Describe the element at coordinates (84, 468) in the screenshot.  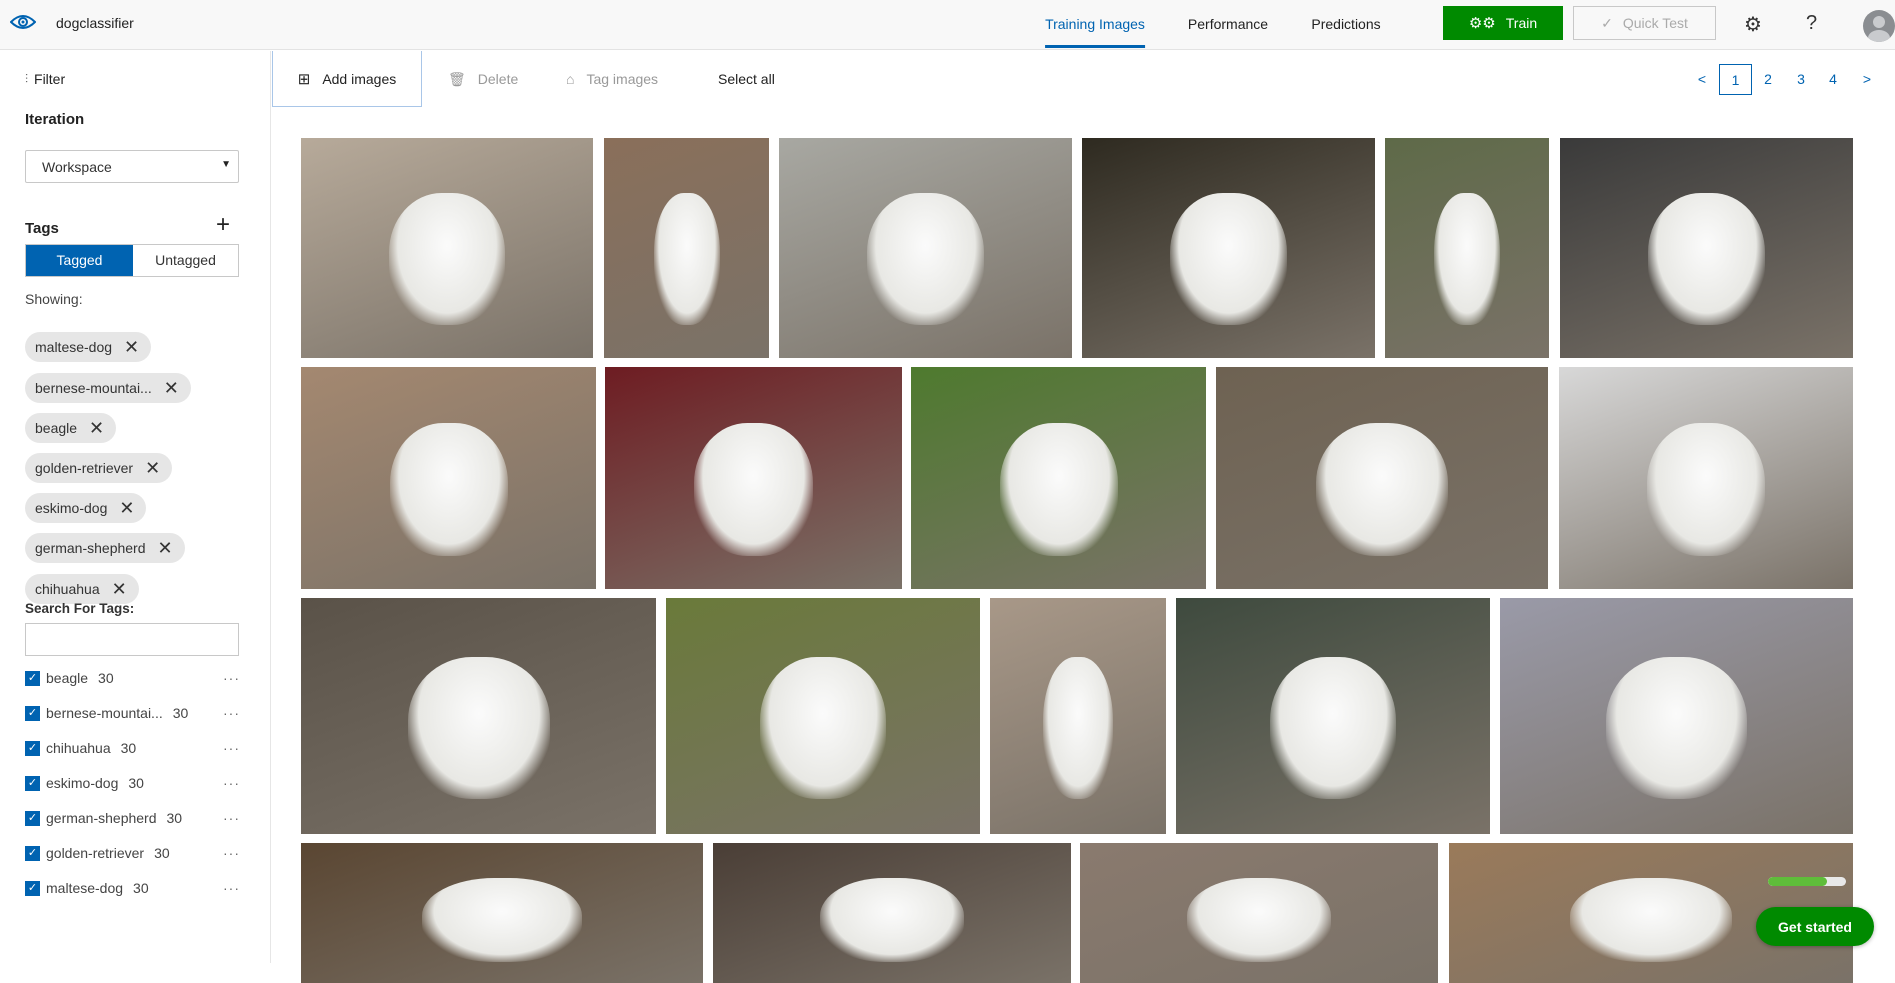
I see `tag-chip-label: golden-retriever` at that location.